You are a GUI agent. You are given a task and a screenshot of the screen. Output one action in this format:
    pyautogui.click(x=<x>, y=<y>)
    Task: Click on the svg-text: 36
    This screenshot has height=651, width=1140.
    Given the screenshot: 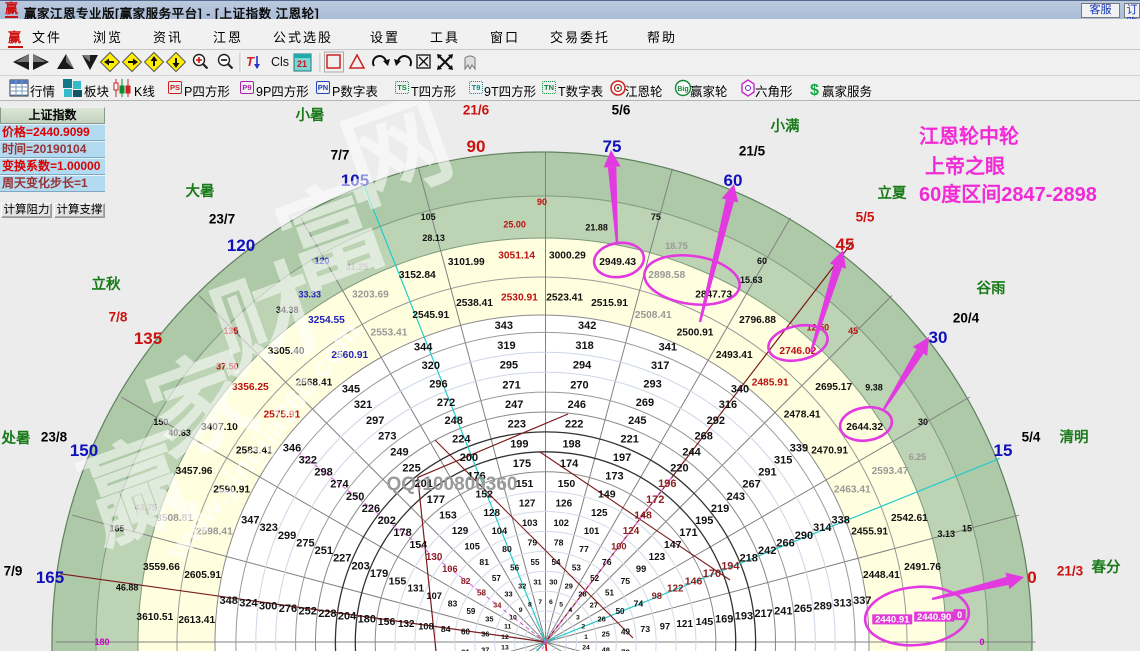 What is the action you would take?
    pyautogui.click(x=485, y=634)
    